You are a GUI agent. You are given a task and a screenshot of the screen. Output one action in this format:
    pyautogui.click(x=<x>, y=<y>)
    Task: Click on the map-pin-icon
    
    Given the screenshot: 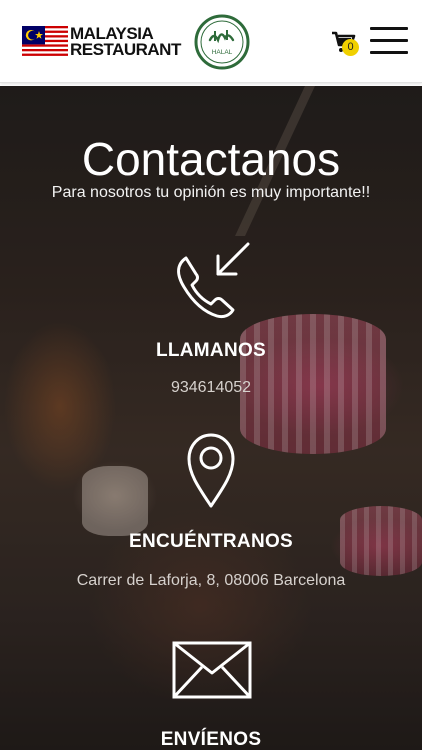 What is the action you would take?
    pyautogui.click(x=211, y=471)
    